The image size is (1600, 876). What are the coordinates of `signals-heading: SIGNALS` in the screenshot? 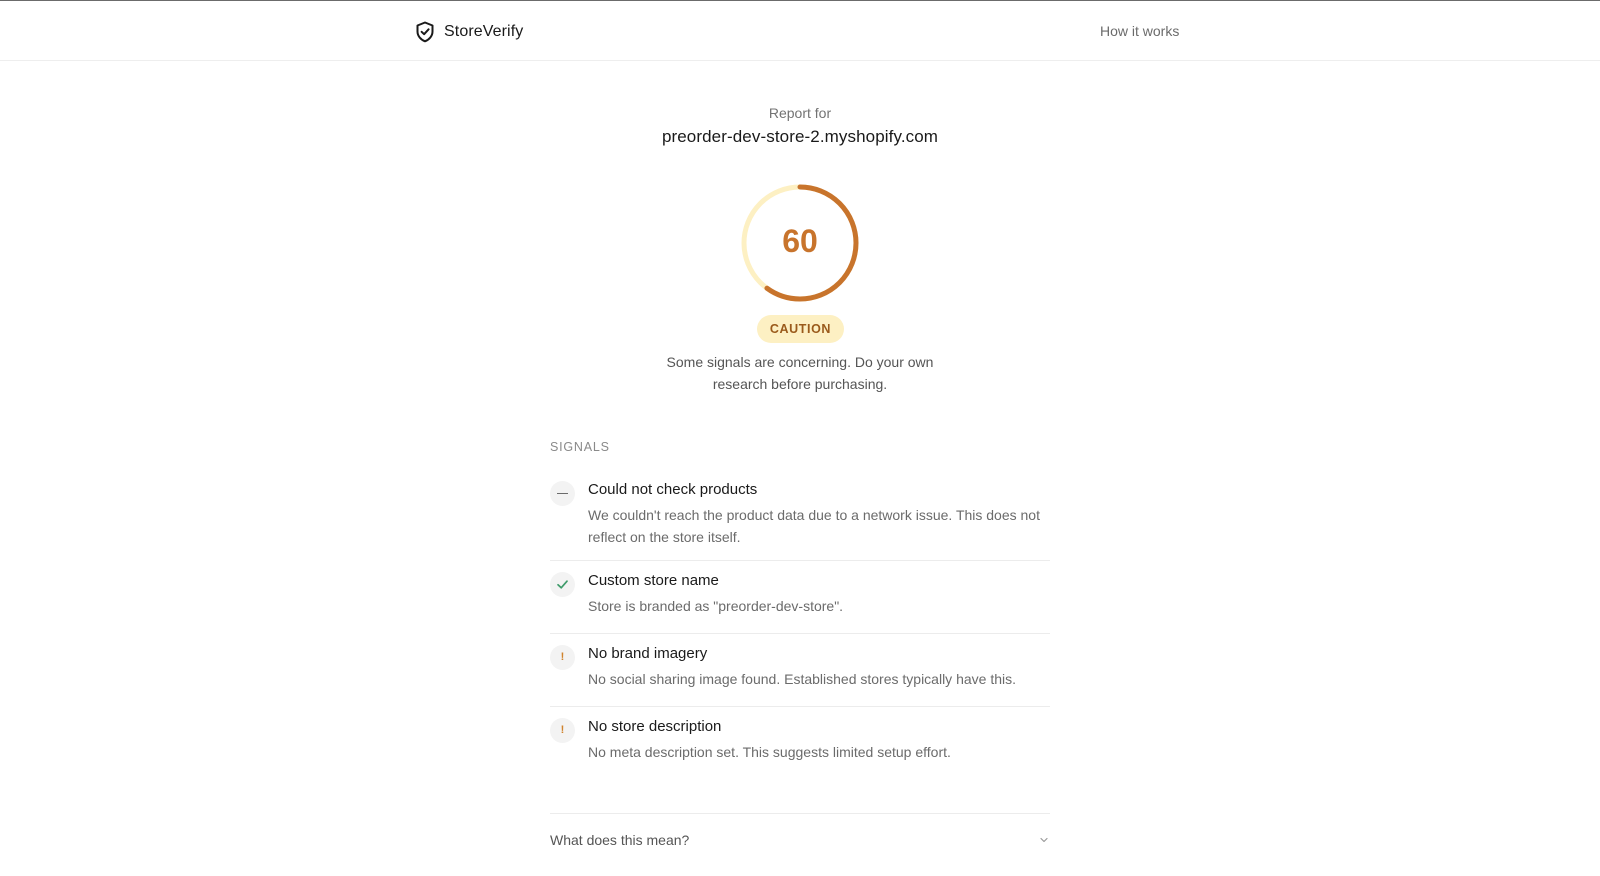 It's located at (580, 447).